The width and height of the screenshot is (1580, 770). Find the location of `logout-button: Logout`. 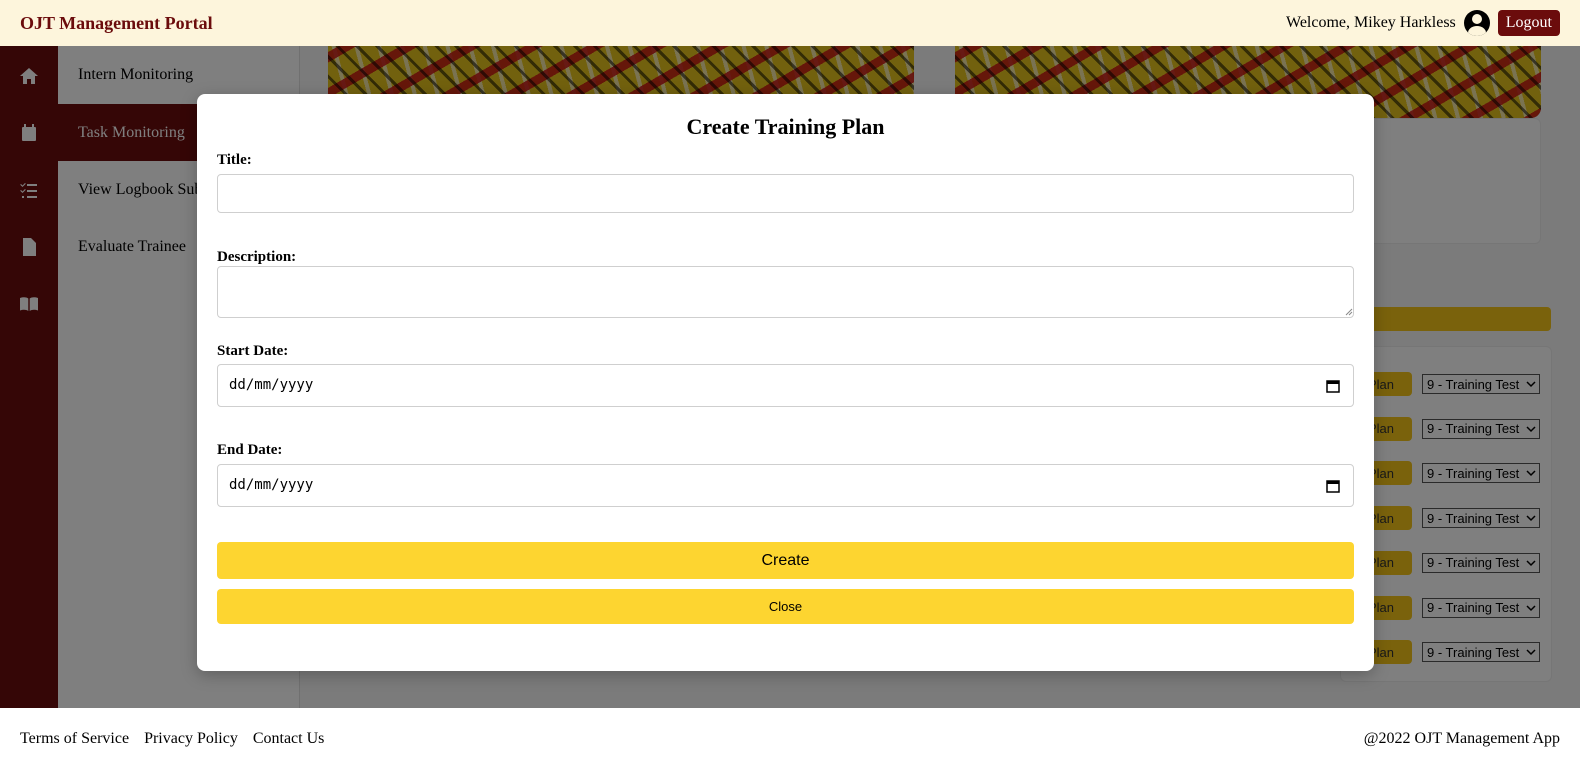

logout-button: Logout is located at coordinates (1528, 23).